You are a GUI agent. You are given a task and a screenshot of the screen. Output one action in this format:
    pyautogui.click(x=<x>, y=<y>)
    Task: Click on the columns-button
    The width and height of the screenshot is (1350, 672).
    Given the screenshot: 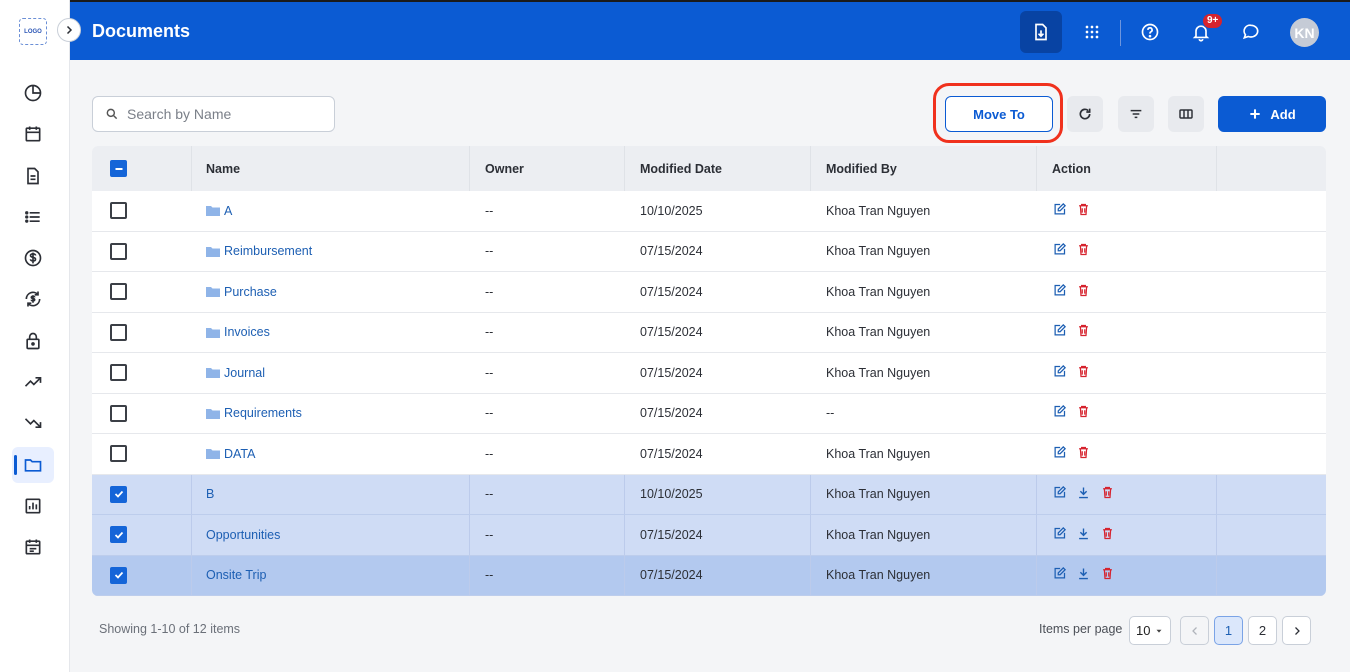 What is the action you would take?
    pyautogui.click(x=1186, y=114)
    